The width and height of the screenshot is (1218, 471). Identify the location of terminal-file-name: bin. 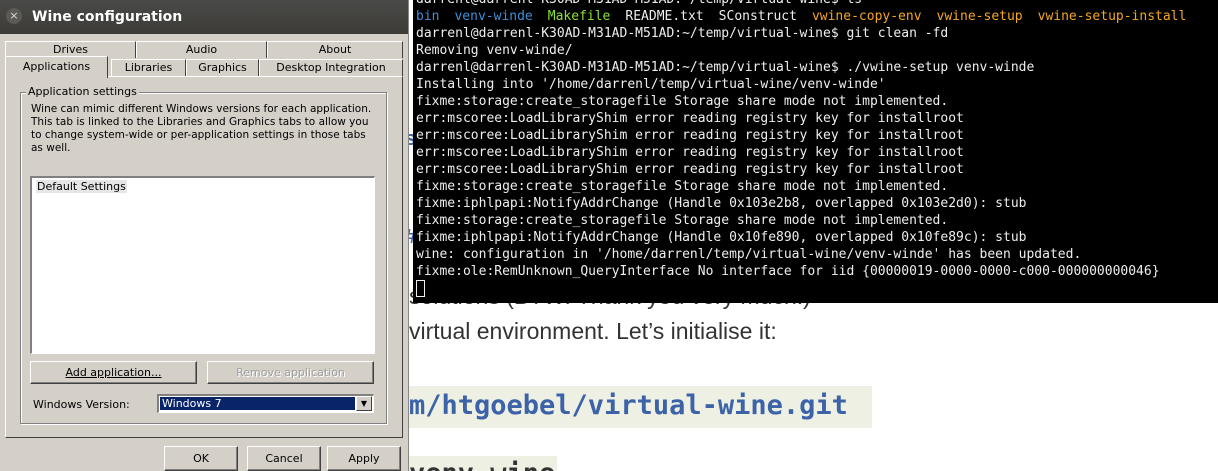
(428, 16).